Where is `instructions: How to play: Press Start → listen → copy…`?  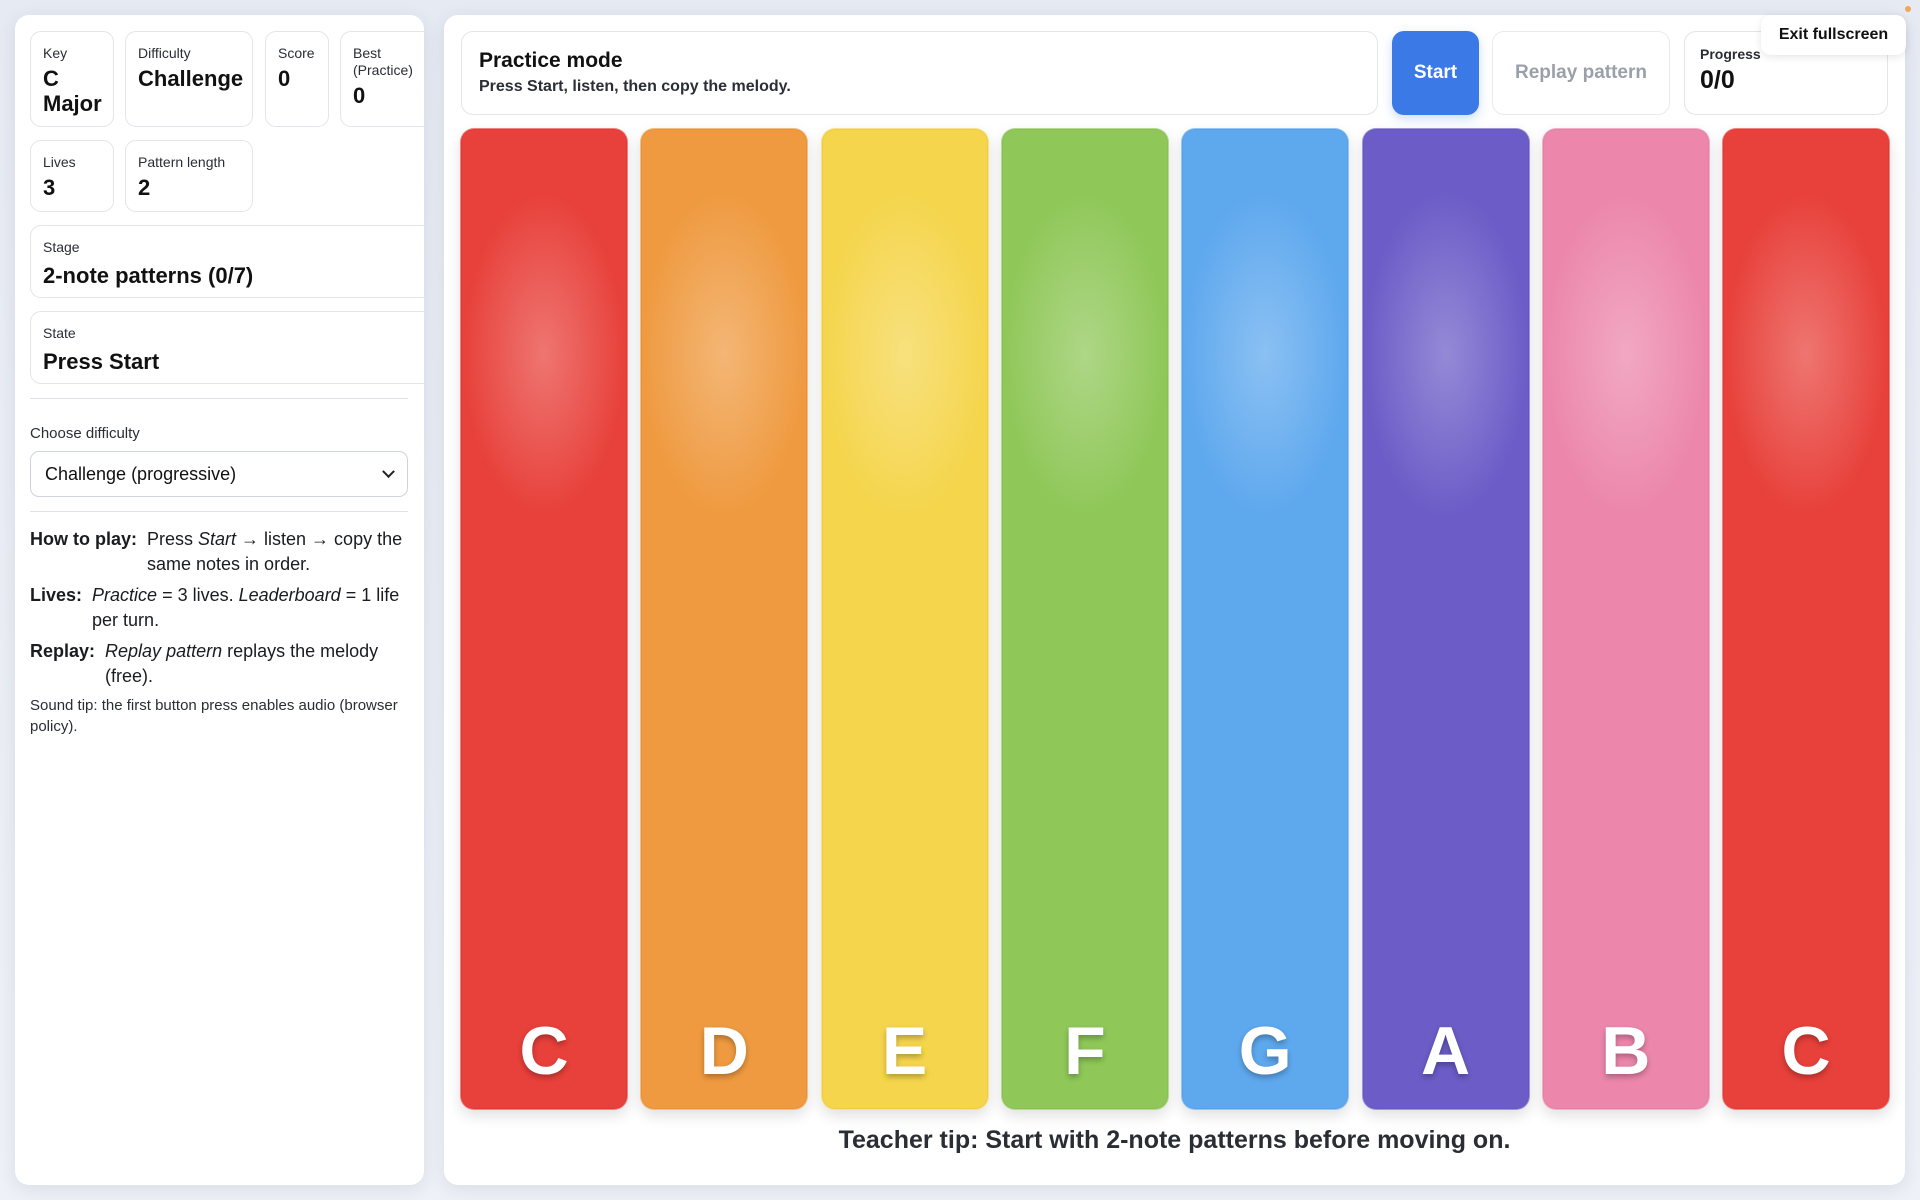
instructions: How to play: Press Start → listen → copy… is located at coordinates (220, 632).